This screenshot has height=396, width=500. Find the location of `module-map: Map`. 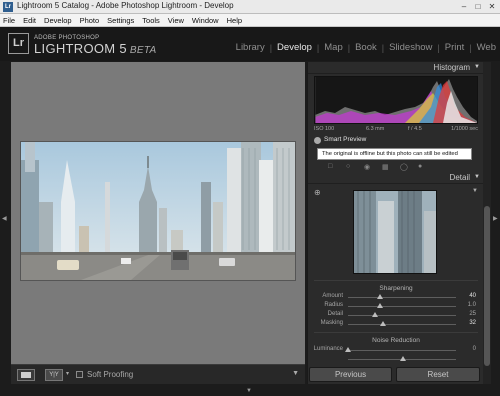

module-map: Map is located at coordinates (333, 47).